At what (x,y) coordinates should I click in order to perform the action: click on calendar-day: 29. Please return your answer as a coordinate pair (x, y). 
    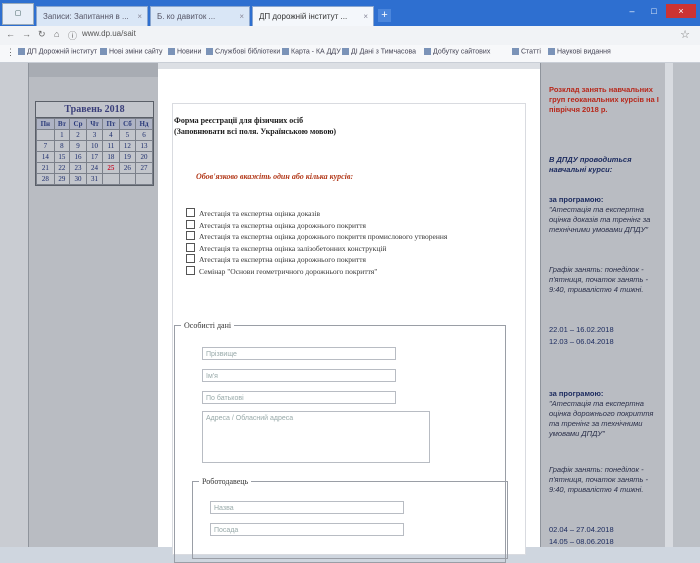
    Looking at the image, I should click on (62, 179).